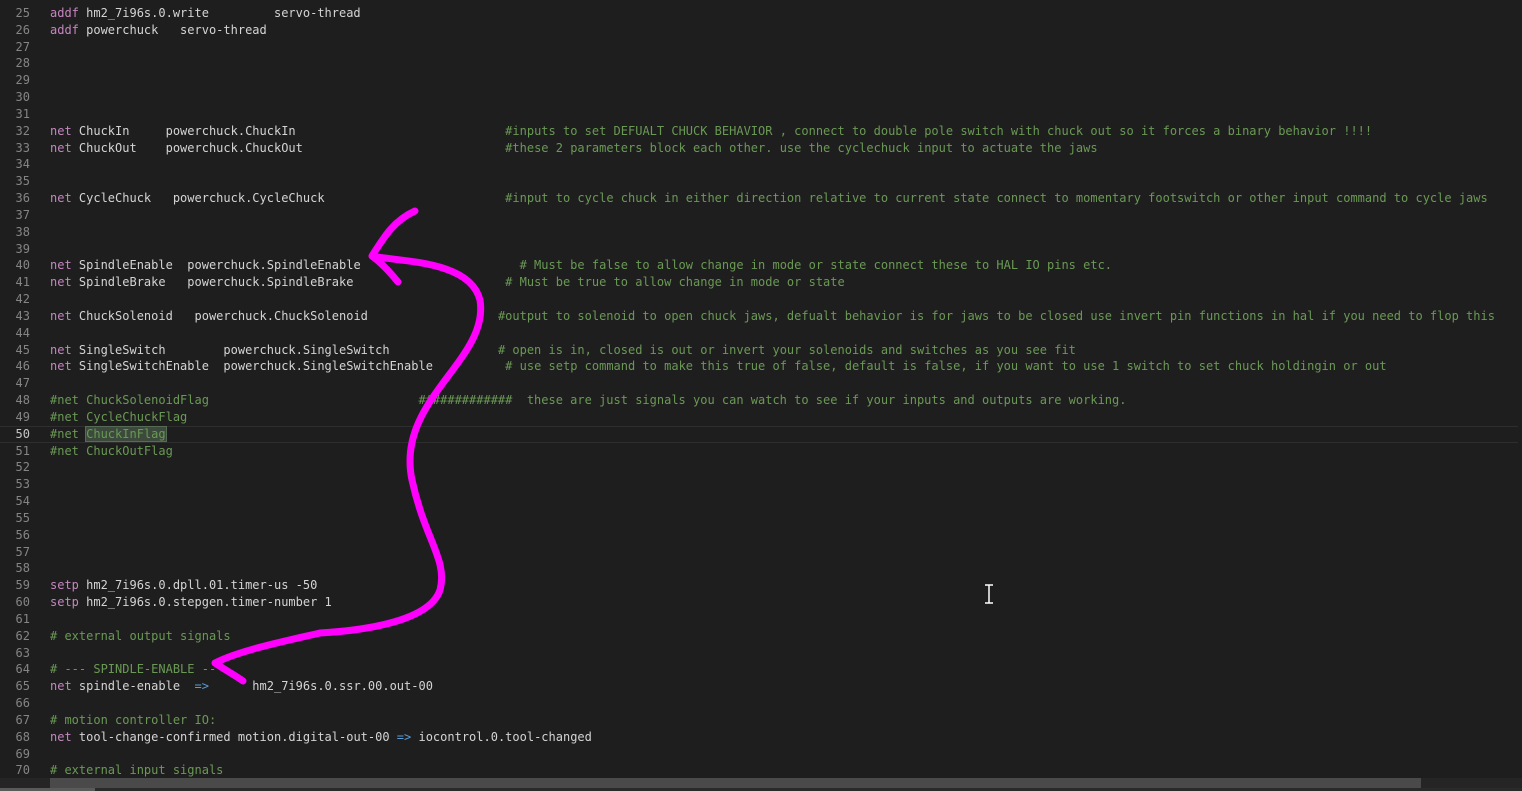  What do you see at coordinates (759, 568) in the screenshot?
I see `code-line: 58` at bounding box center [759, 568].